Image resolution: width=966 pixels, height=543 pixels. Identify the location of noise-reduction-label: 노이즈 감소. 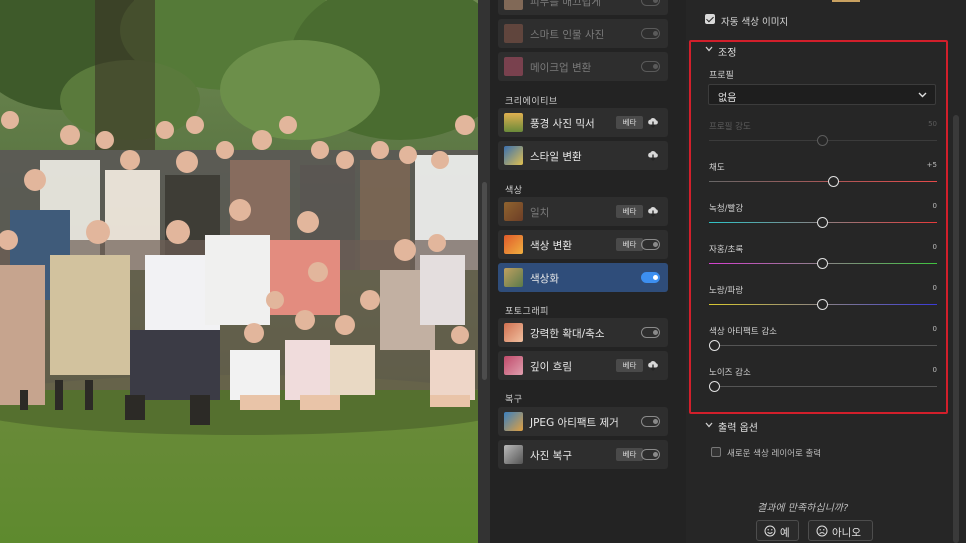
(730, 373).